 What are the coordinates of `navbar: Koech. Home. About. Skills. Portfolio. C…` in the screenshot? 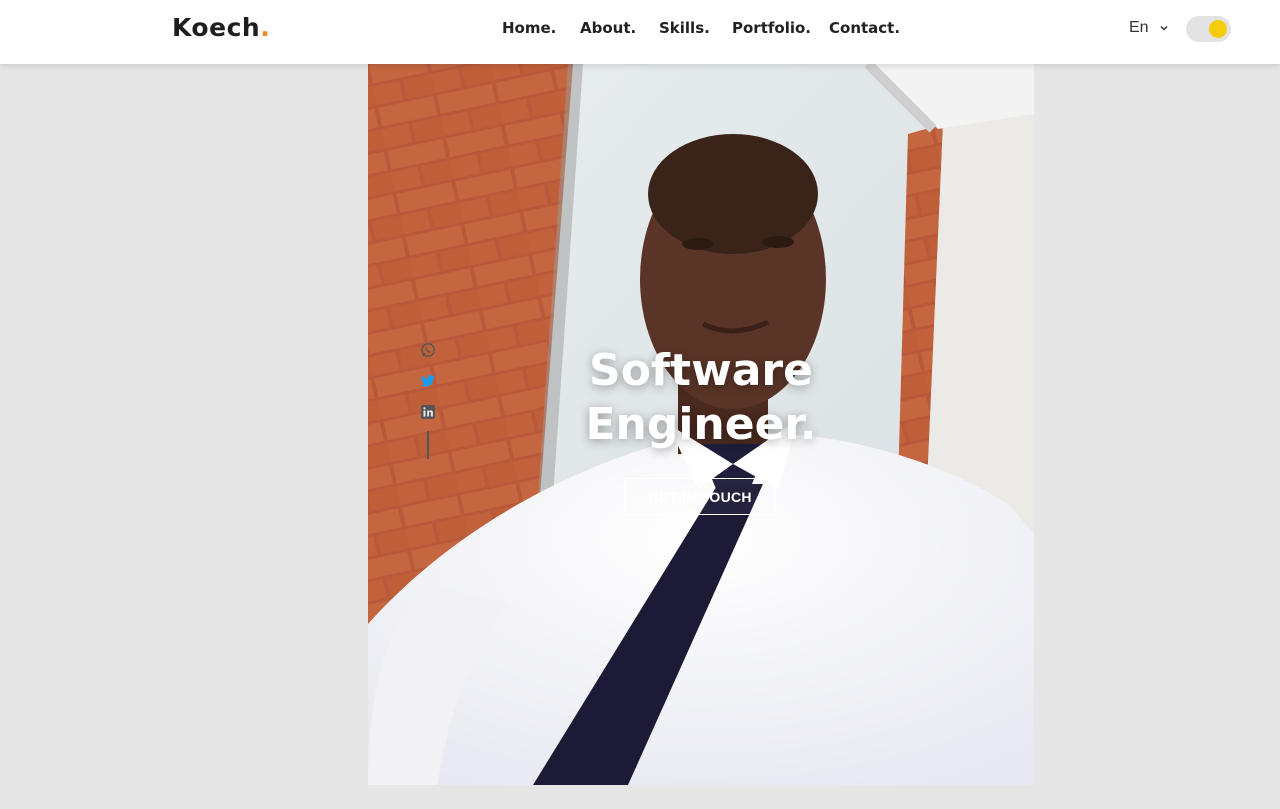 It's located at (640, 32).